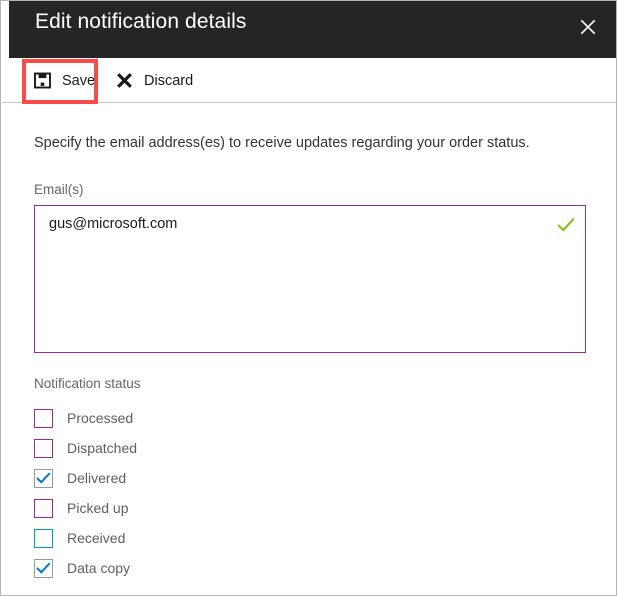  I want to click on checkbox-delivered, so click(43, 478).